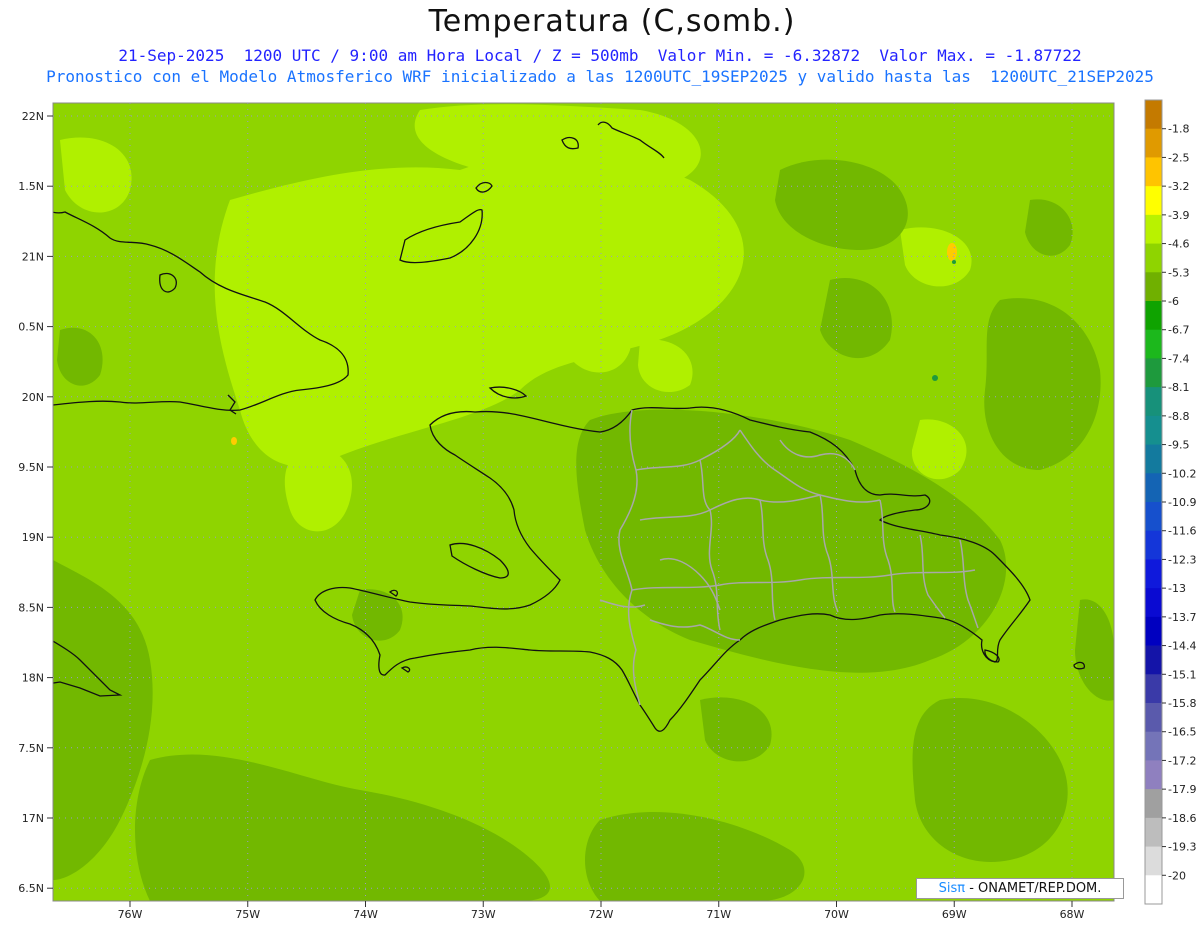 The image size is (1200, 927). Describe the element at coordinates (1178, 272) in the screenshot. I see `legend-label: -5.3` at that location.